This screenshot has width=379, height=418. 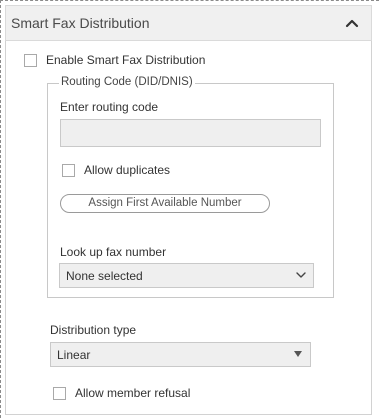 I want to click on outer-dashed-border-left, so click(x=0, y=209).